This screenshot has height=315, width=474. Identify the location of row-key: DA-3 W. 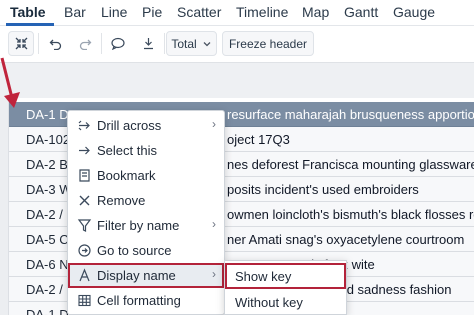
(49, 189).